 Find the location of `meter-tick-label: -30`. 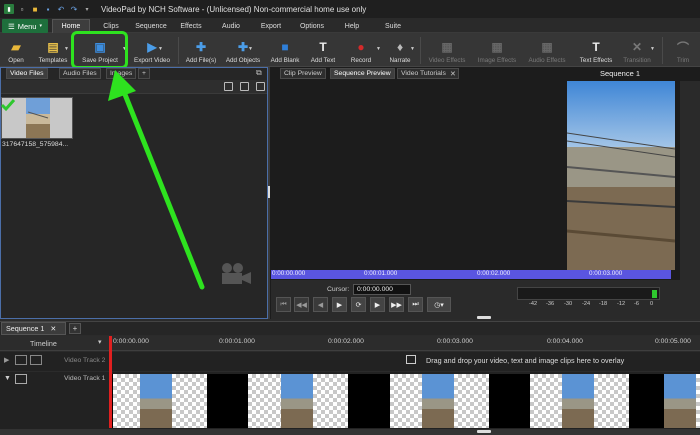

meter-tick-label: -30 is located at coordinates (568, 304).